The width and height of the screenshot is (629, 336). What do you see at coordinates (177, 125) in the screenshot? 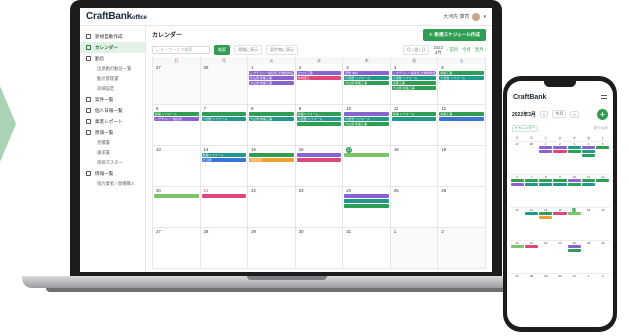
I see `calendar-day: 6 新築 リフォーム レクチャレ一般住宅` at bounding box center [177, 125].